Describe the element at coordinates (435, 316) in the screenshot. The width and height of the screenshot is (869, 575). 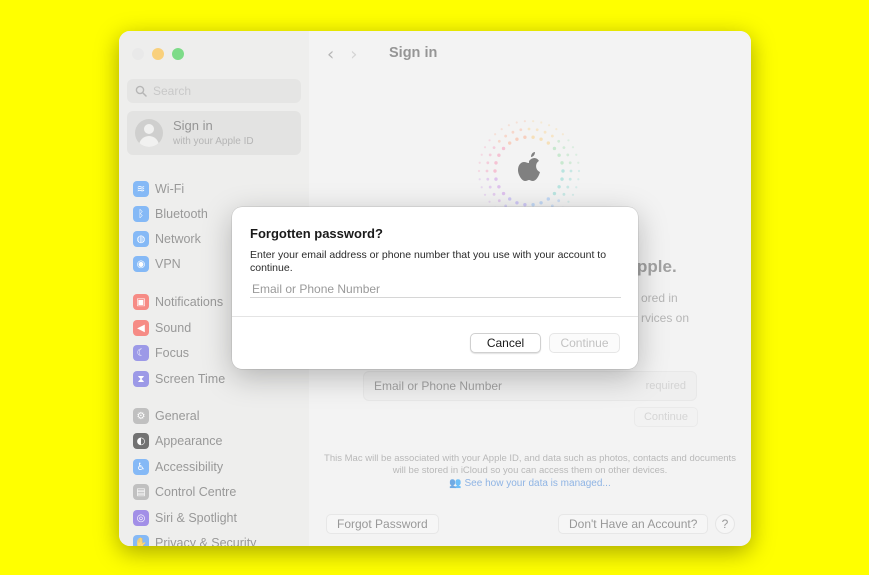
I see `dialog-divider` at that location.